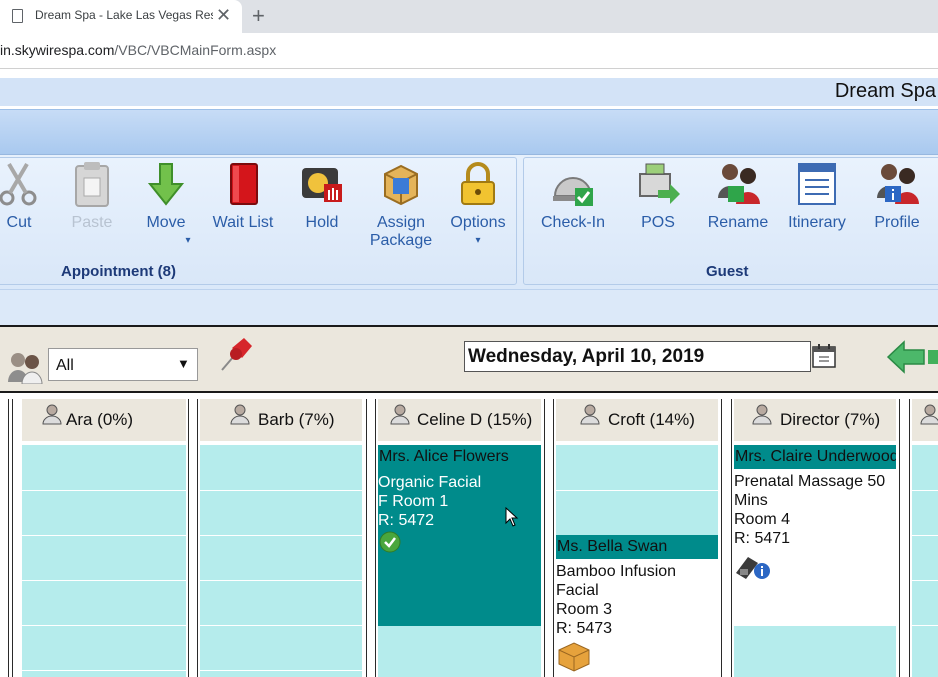  What do you see at coordinates (166, 184) in the screenshot?
I see `down-arrow-icon` at bounding box center [166, 184].